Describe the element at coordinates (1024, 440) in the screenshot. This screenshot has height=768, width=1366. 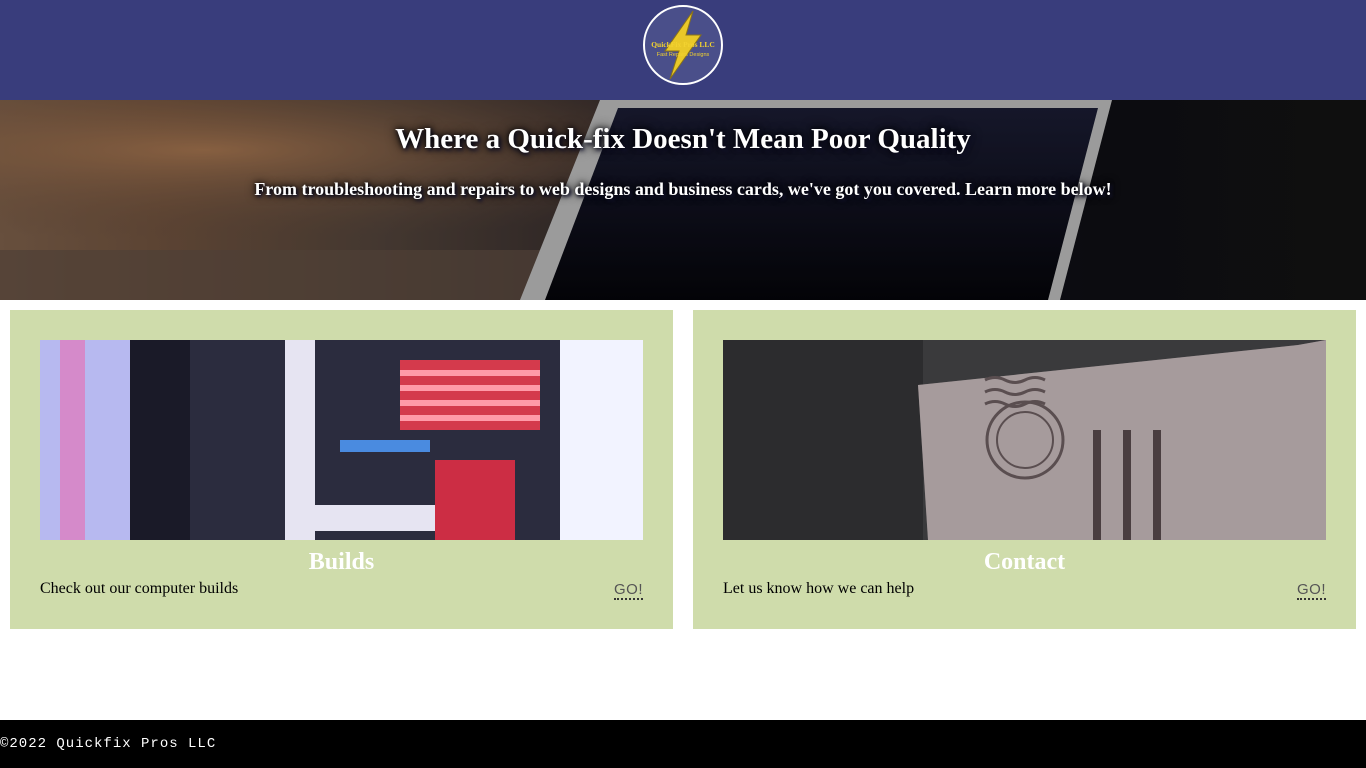
I see `contact-image` at that location.